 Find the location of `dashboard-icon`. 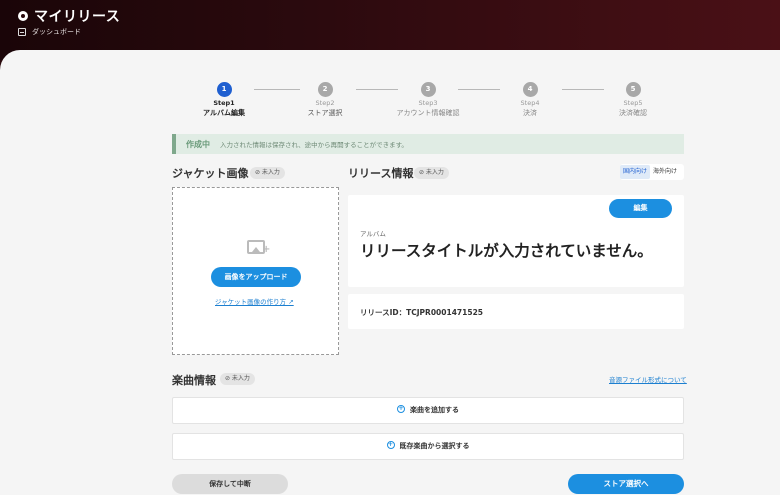

dashboard-icon is located at coordinates (22, 32).